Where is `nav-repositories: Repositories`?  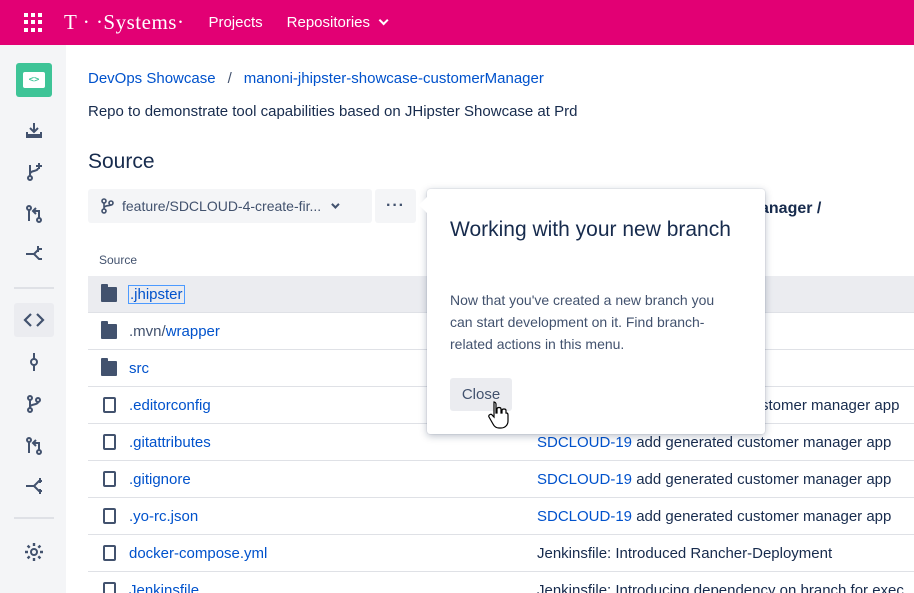
nav-repositories: Repositories is located at coordinates (337, 22).